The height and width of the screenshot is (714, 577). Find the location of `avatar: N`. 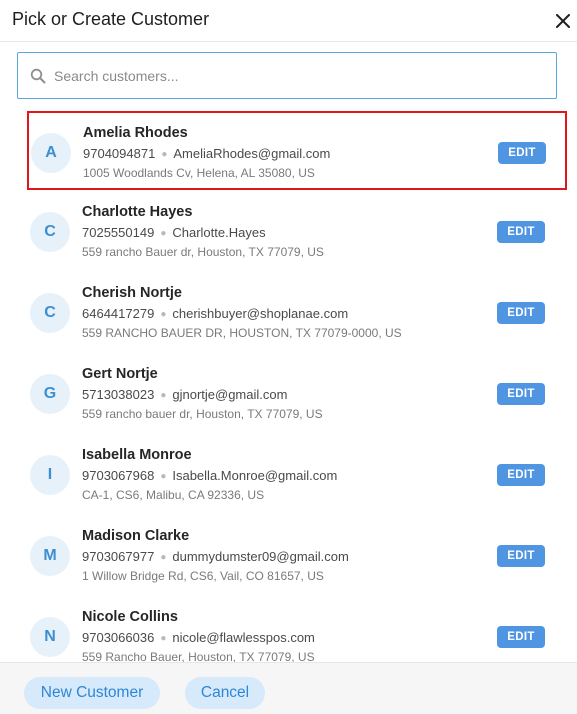

avatar: N is located at coordinates (50, 637).